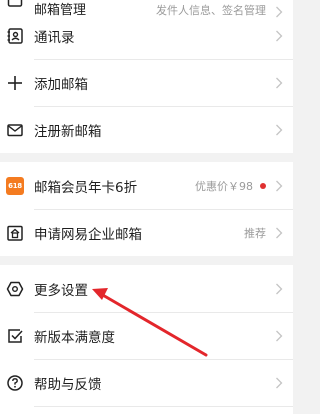 The height and width of the screenshot is (414, 320). What do you see at coordinates (15, 289) in the screenshot?
I see `gear-icon` at bounding box center [15, 289].